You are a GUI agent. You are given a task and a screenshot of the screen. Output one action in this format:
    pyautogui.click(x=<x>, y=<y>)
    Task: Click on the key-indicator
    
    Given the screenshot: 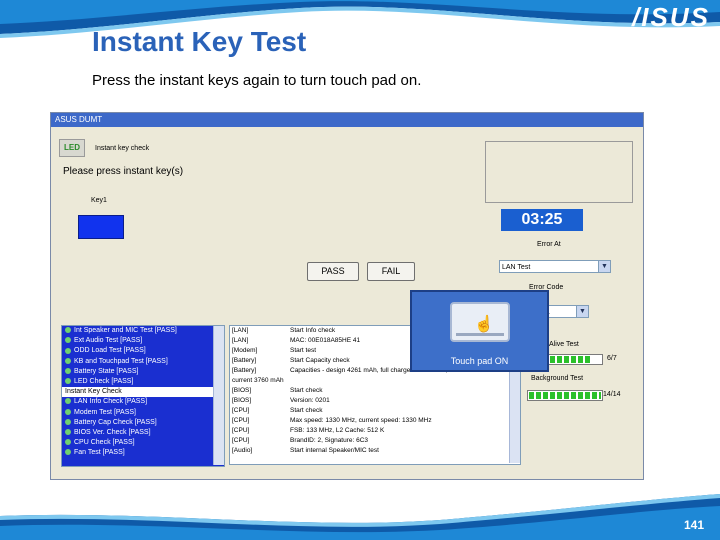 What is the action you would take?
    pyautogui.click(x=101, y=227)
    